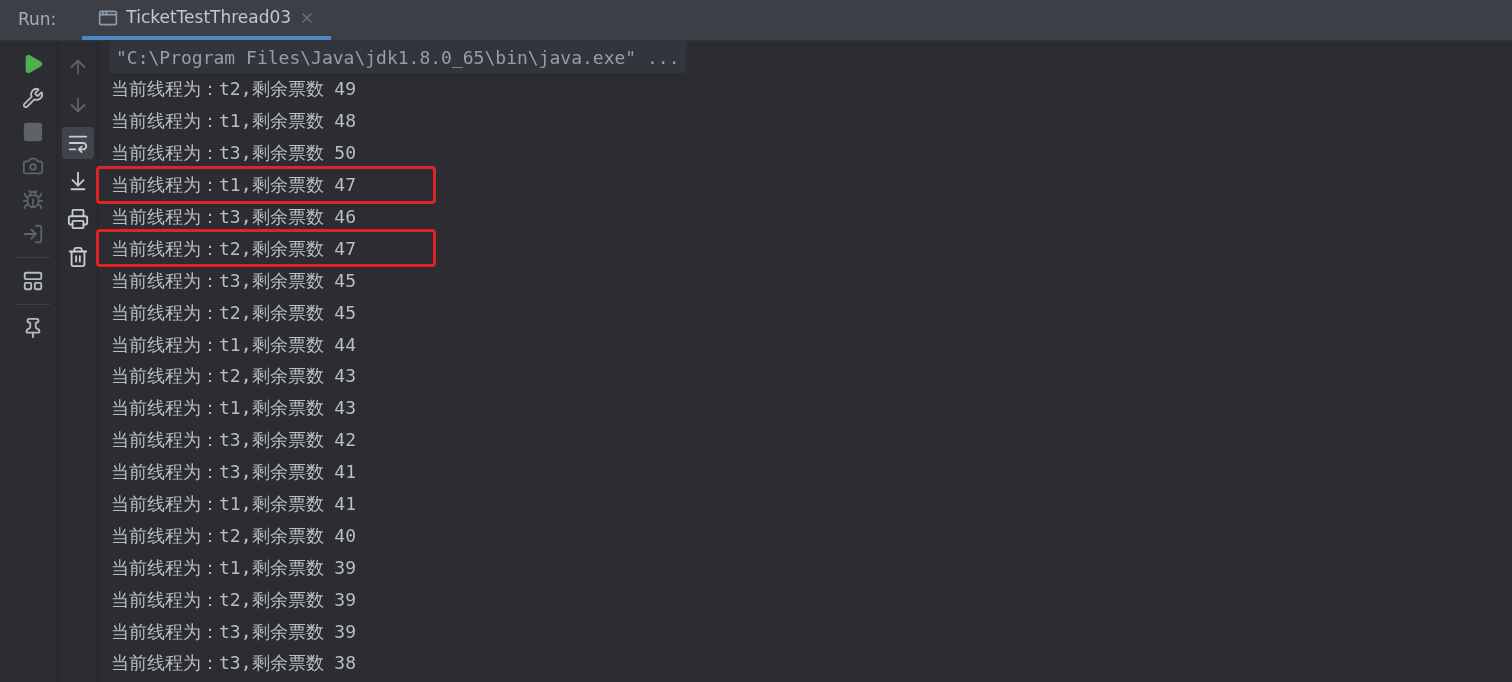  Describe the element at coordinates (233, 535) in the screenshot. I see `output-line: 当前线程为：t2,剩余票数 40` at that location.